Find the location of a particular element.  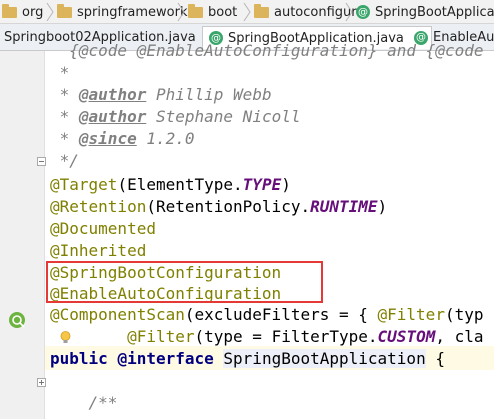

editor-gutter is located at coordinates (22, 235).